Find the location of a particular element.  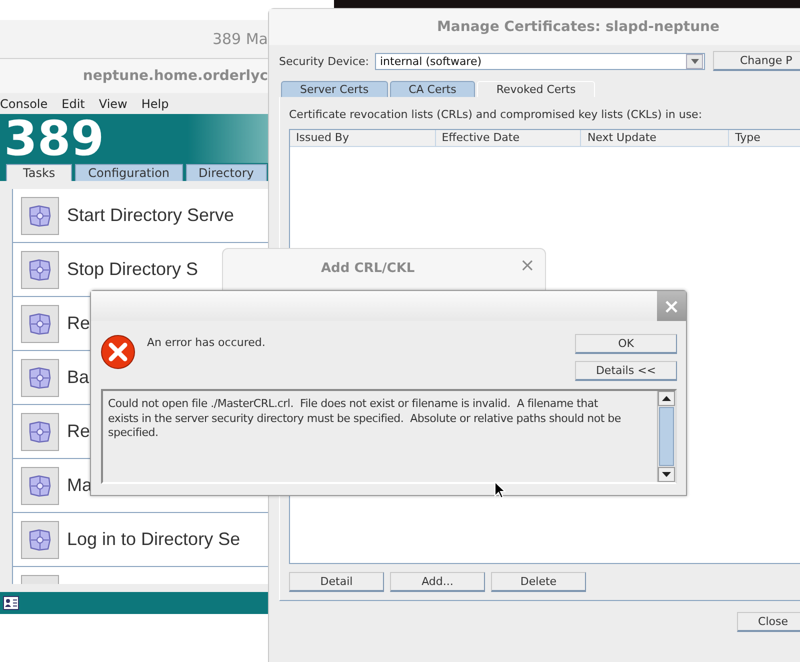

menu-item: Console is located at coordinates (24, 103).